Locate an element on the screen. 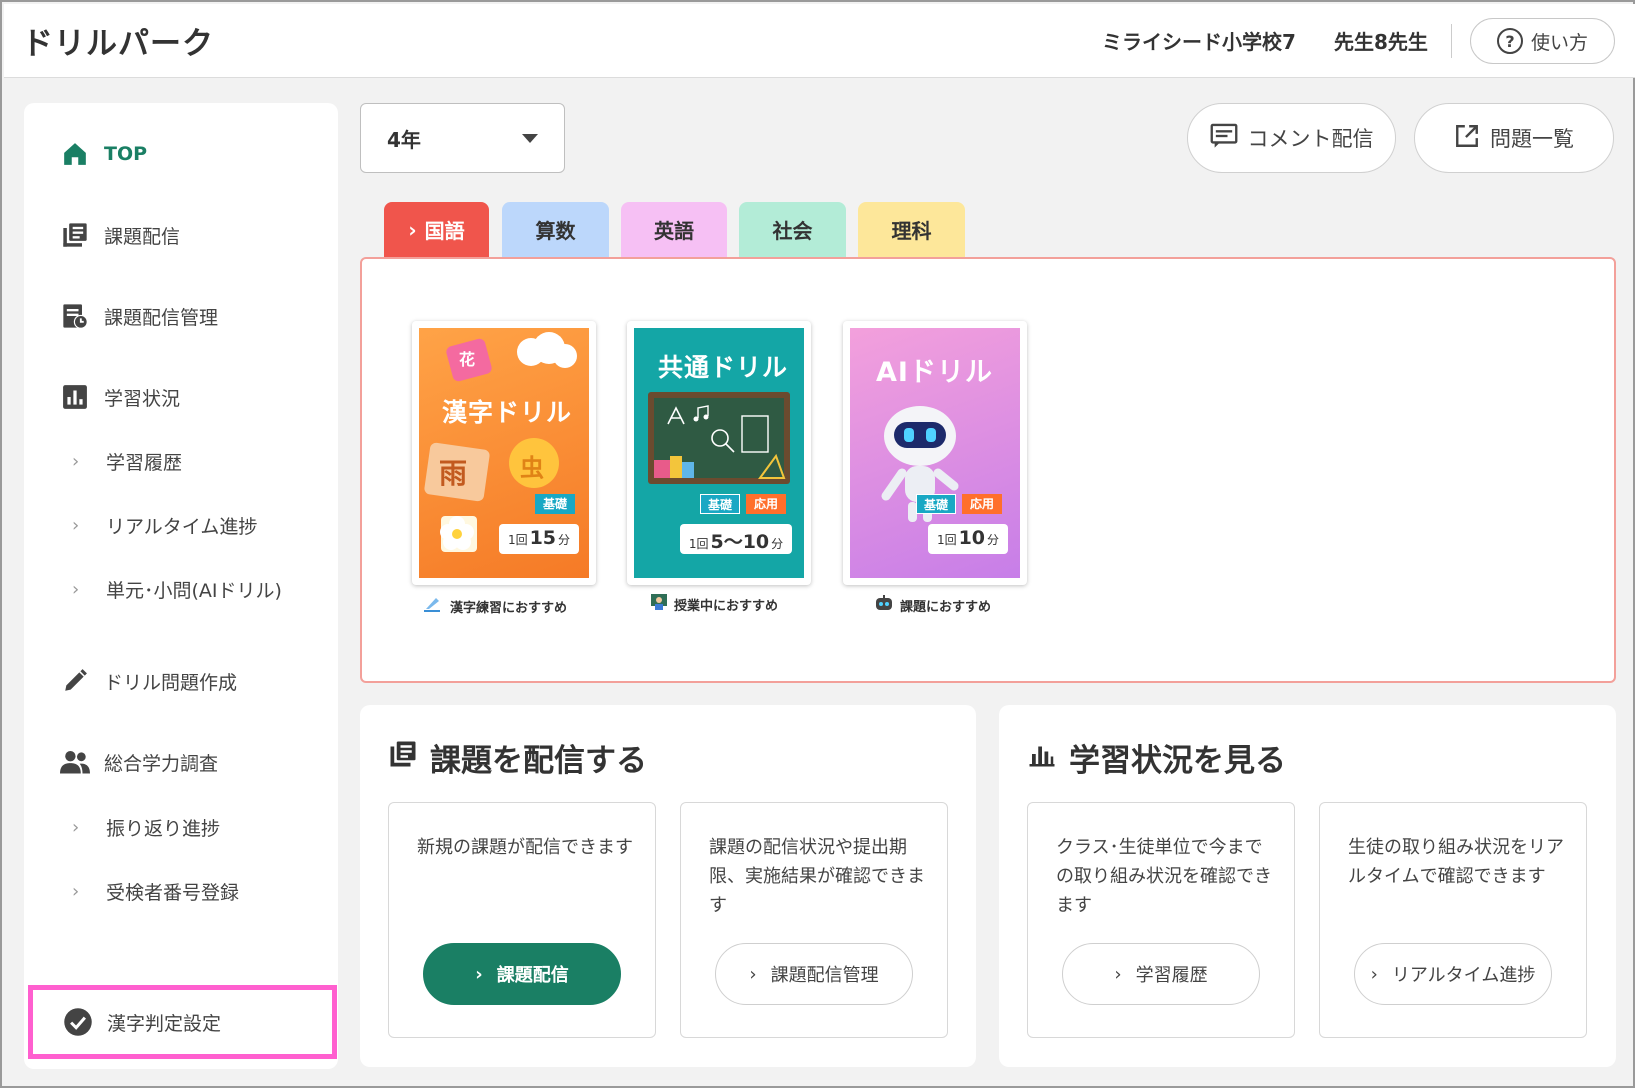 The image size is (1635, 1088). comment-button: コメント配信 is located at coordinates (1291, 138).